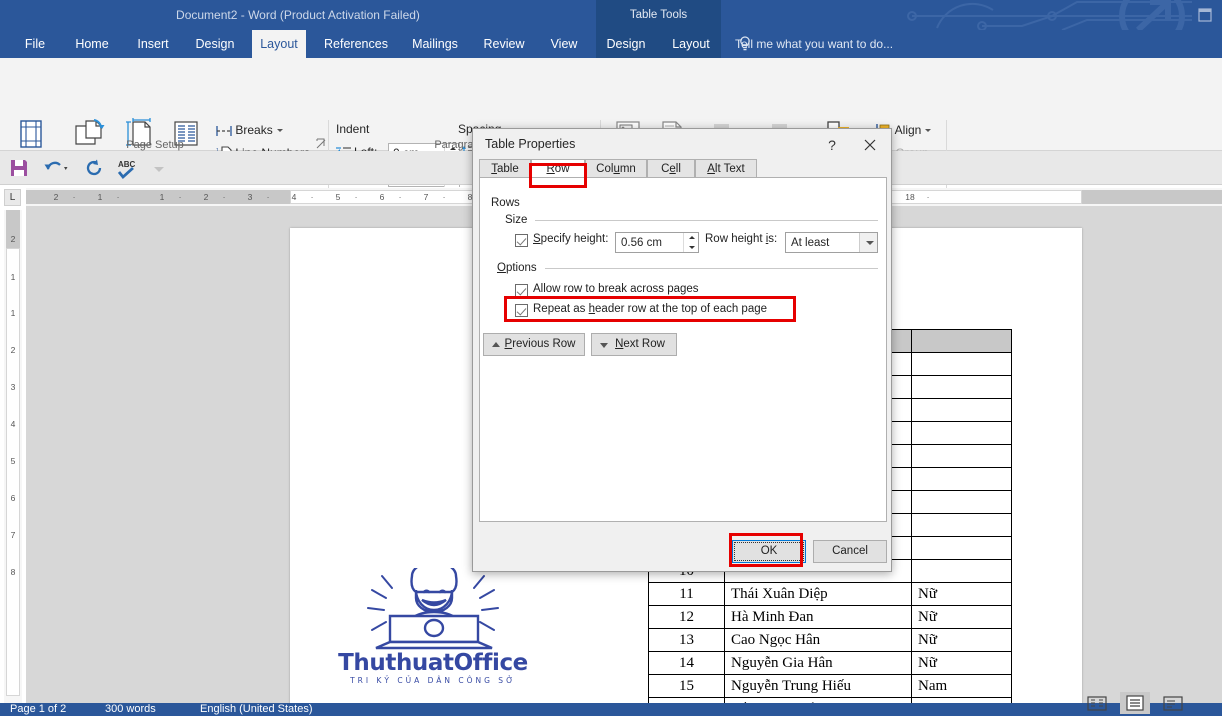 Image resolution: width=1222 pixels, height=717 pixels. Describe the element at coordinates (690, 238) in the screenshot. I see `height-spin-up` at that location.